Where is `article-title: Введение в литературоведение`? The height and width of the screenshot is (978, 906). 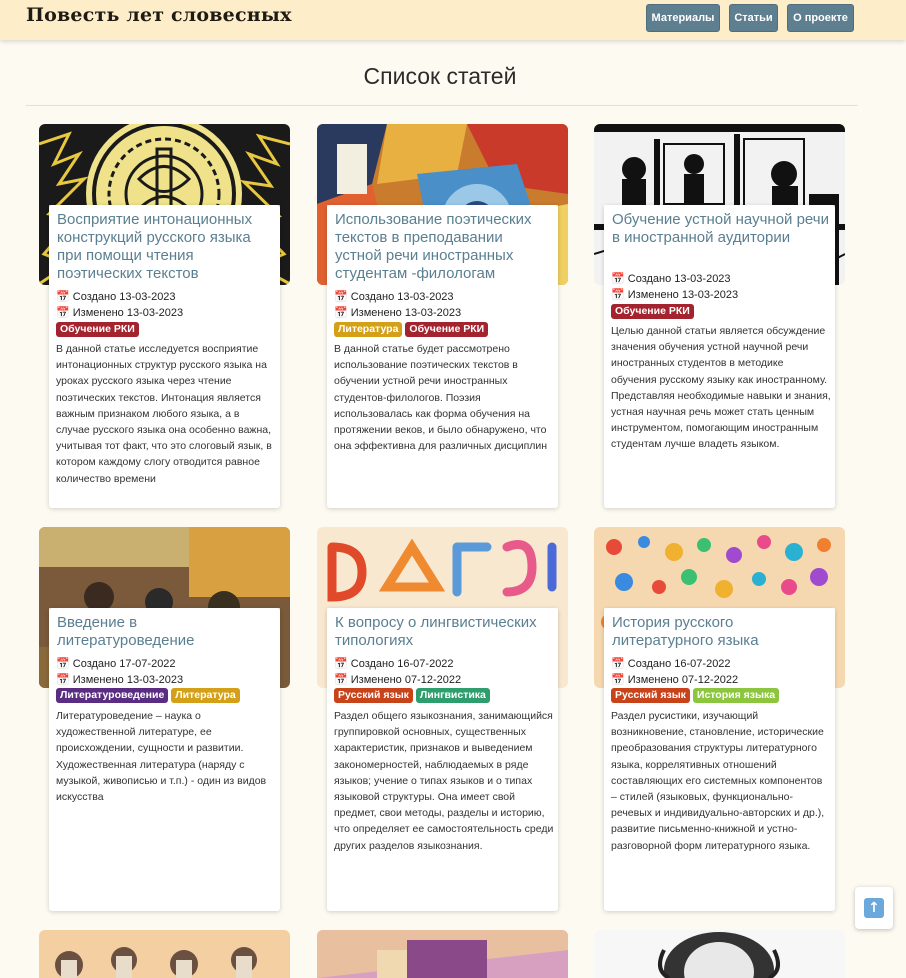 article-title: Введение в литературоведение is located at coordinates (166, 632).